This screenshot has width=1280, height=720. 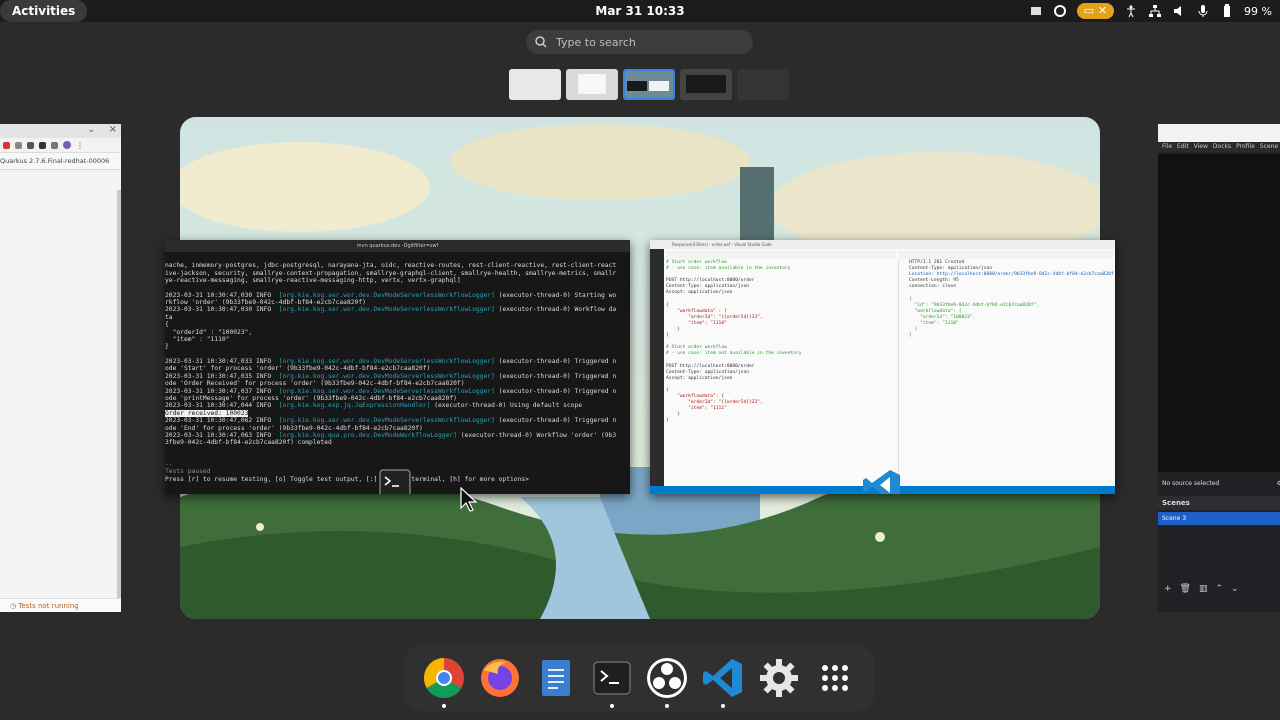 What do you see at coordinates (1258, 11) in the screenshot?
I see `battery-percent: 99 %` at bounding box center [1258, 11].